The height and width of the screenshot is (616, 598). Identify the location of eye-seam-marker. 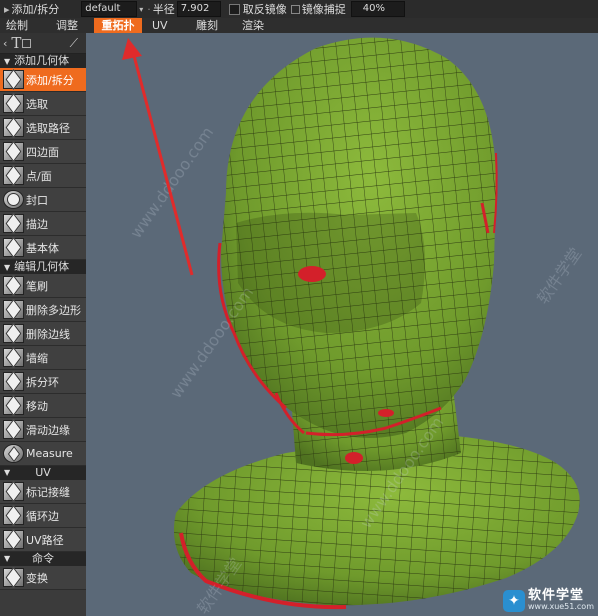
(312, 274).